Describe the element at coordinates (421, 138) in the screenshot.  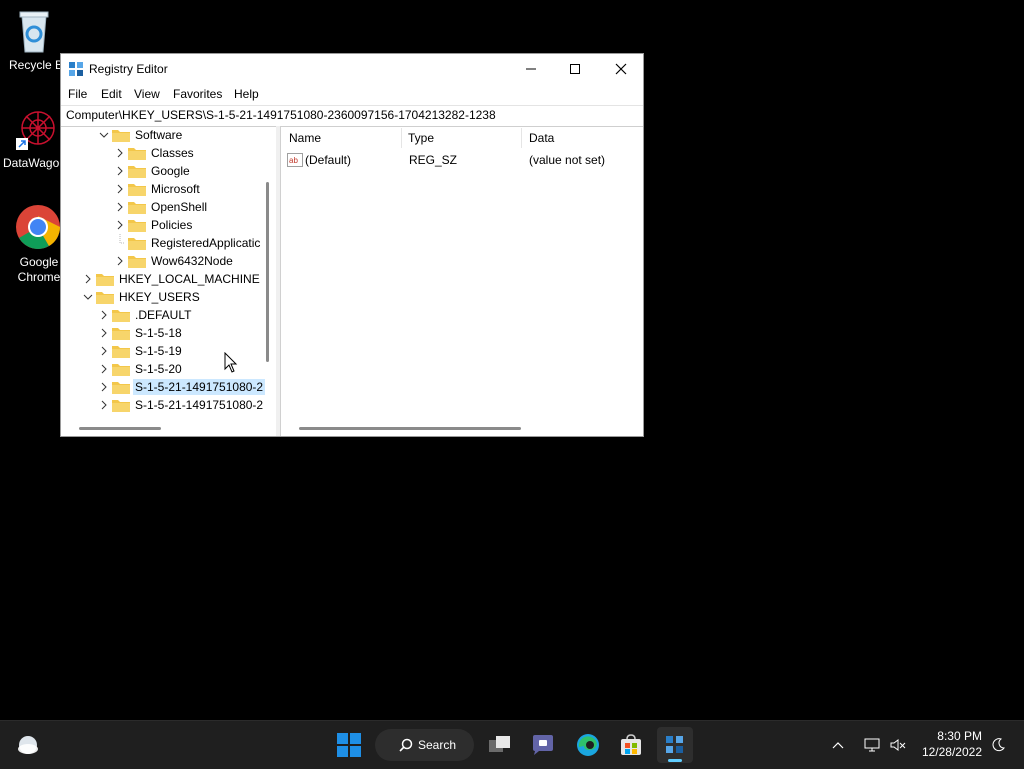
I see `column-header-type: Type` at that location.